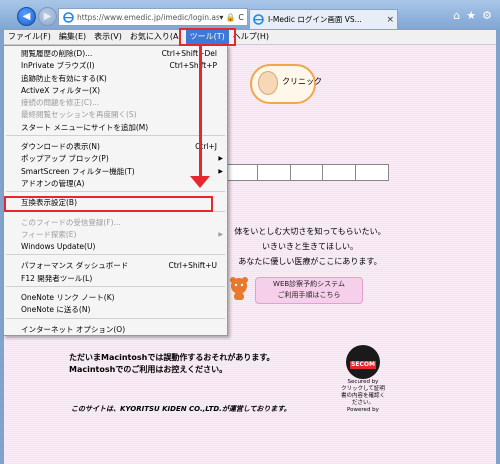 Image resolution: width=500 pixels, height=464 pixels. What do you see at coordinates (115, 66) in the screenshot?
I see `tools-menu-item: InPrivate ブラウズ(I) Ctrl+Shift+P` at bounding box center [115, 66].